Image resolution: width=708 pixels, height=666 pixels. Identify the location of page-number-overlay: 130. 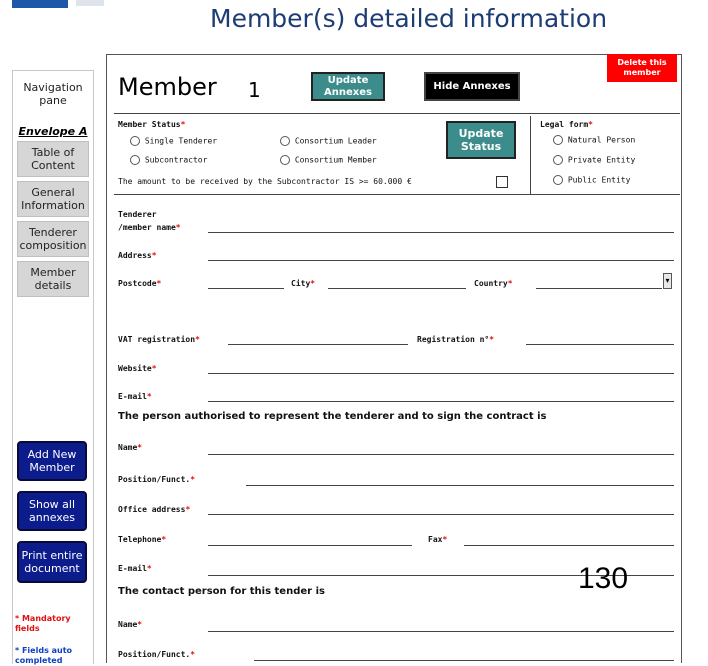
(603, 578).